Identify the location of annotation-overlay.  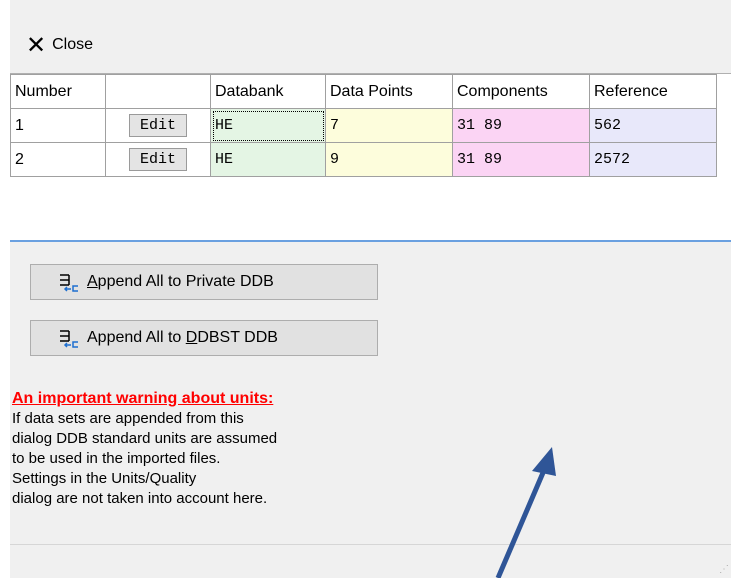
(525, 512).